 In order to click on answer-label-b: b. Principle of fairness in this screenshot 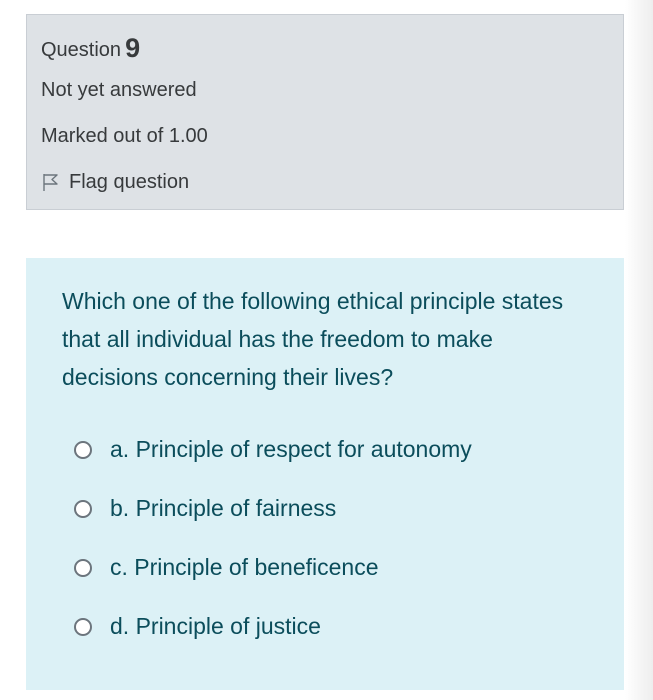, I will do `click(223, 508)`.